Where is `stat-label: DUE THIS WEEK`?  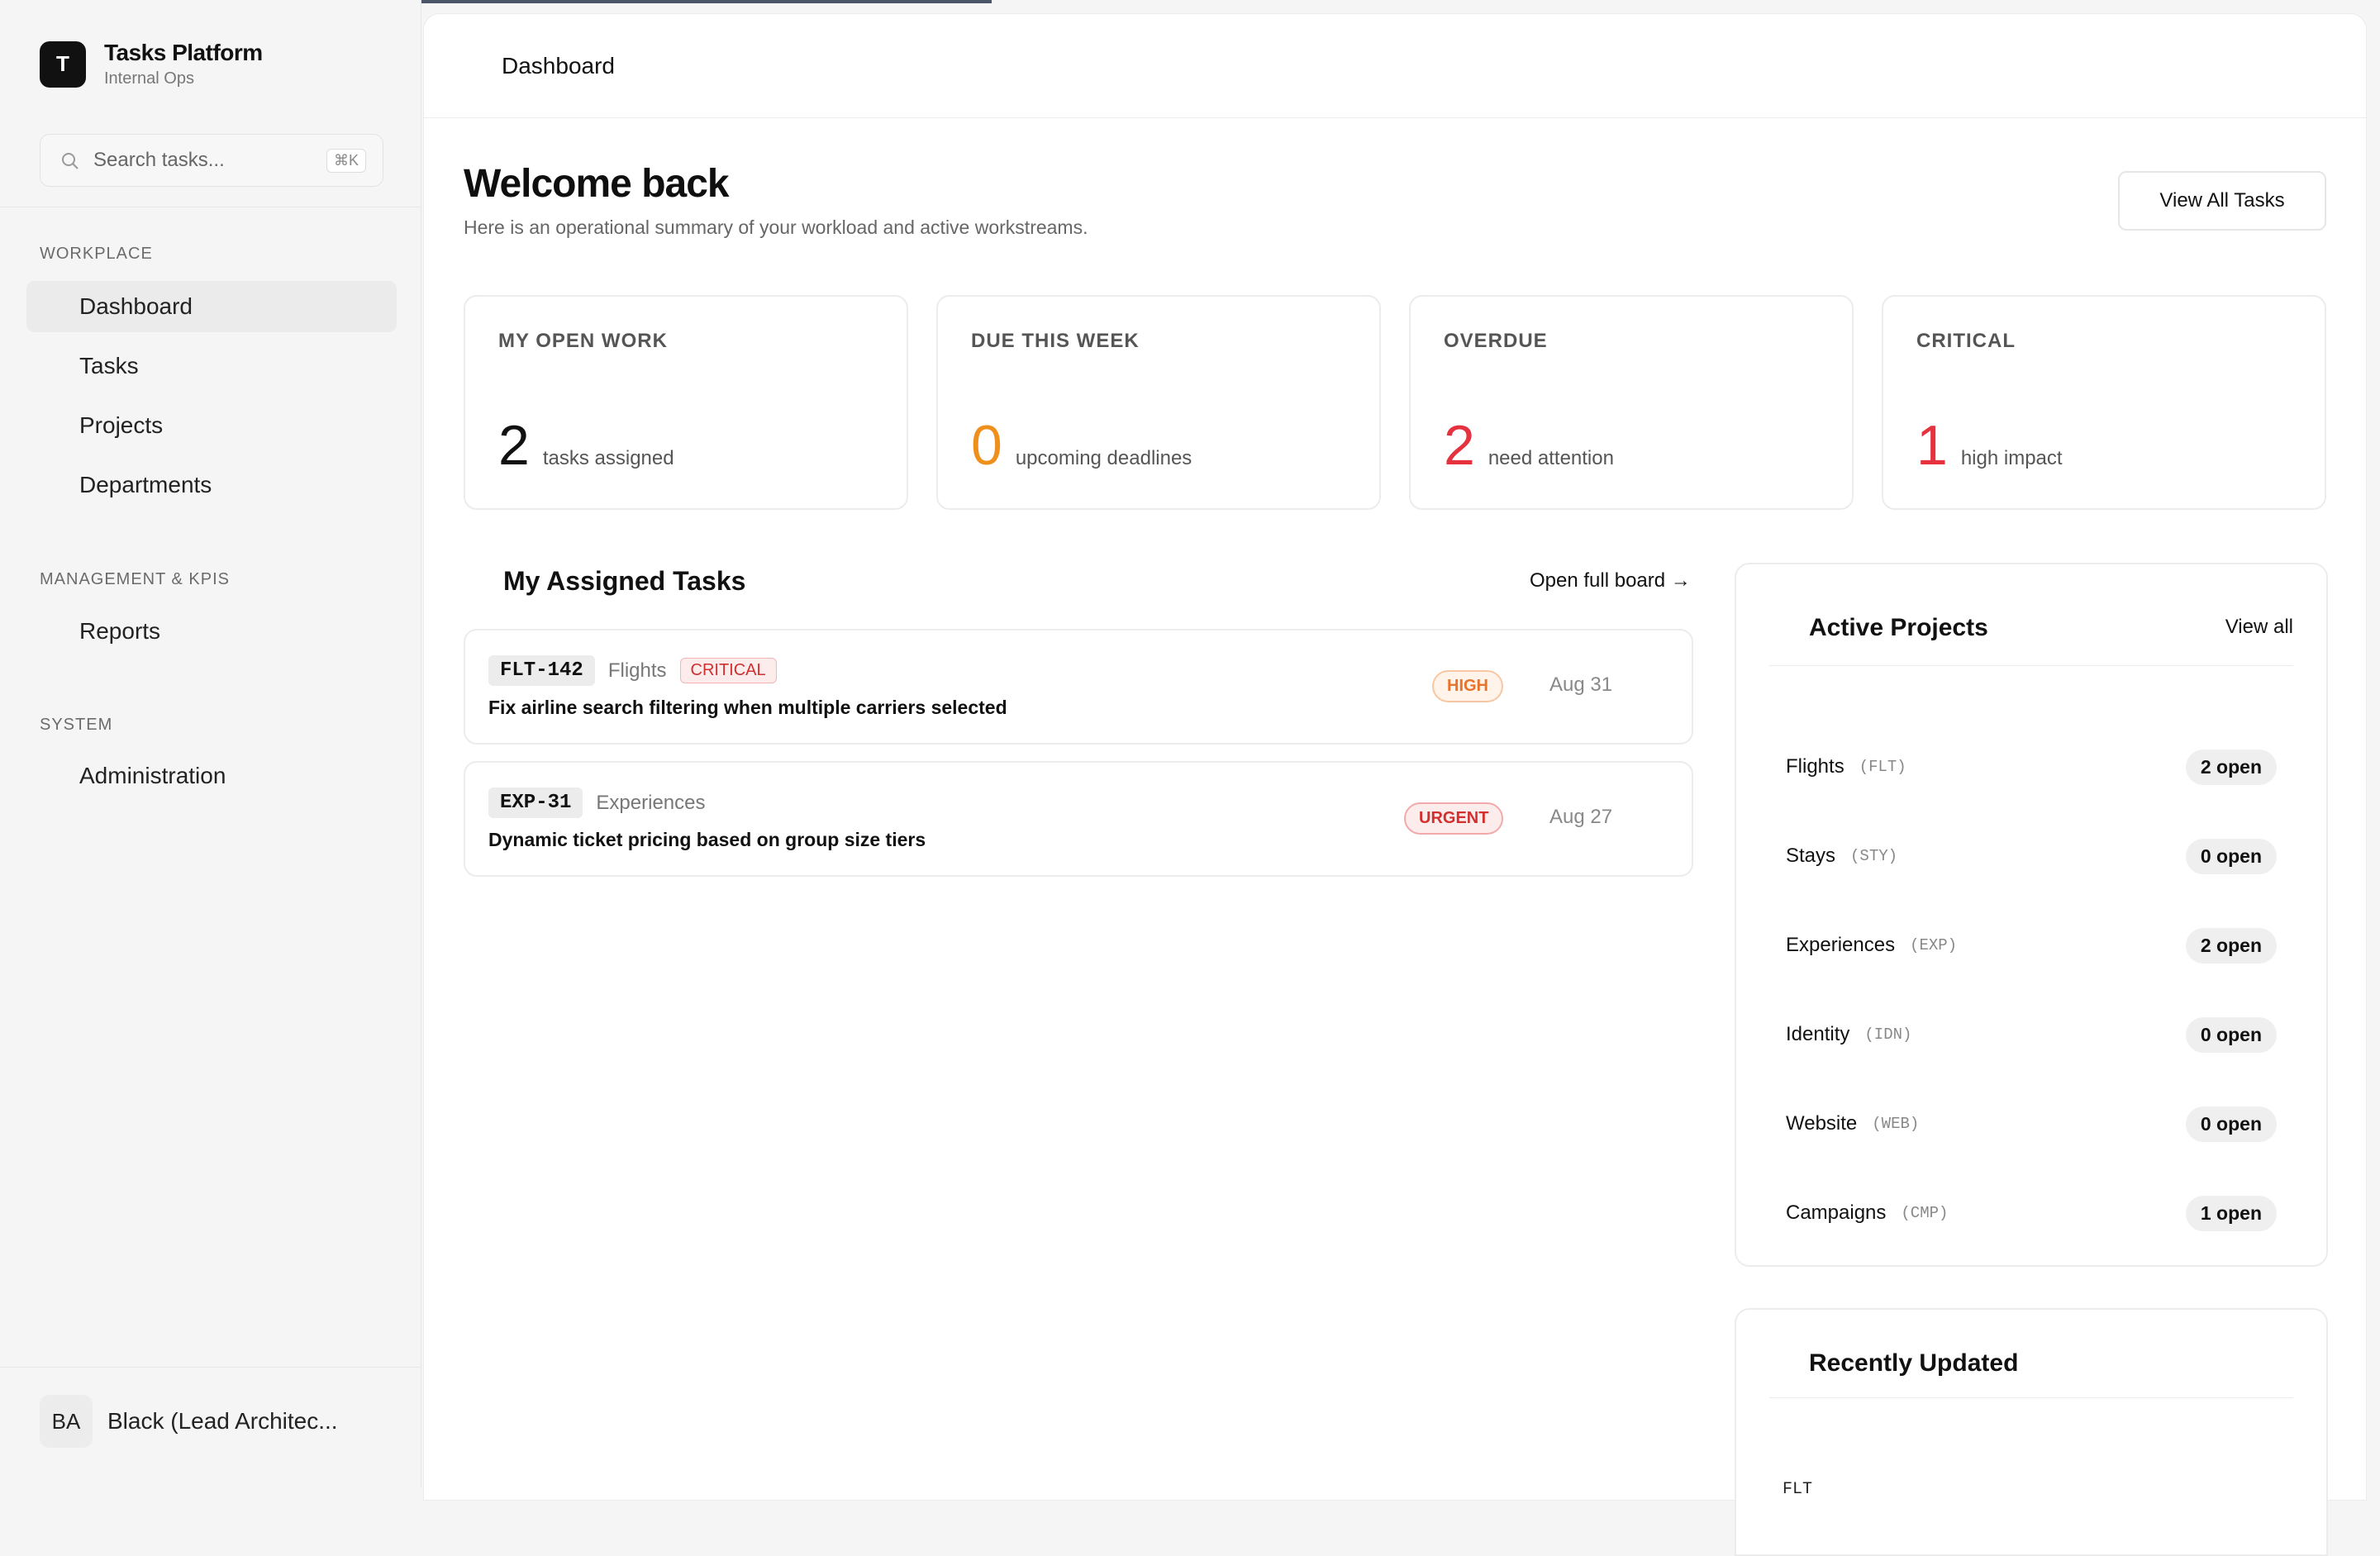 stat-label: DUE THIS WEEK is located at coordinates (1055, 341).